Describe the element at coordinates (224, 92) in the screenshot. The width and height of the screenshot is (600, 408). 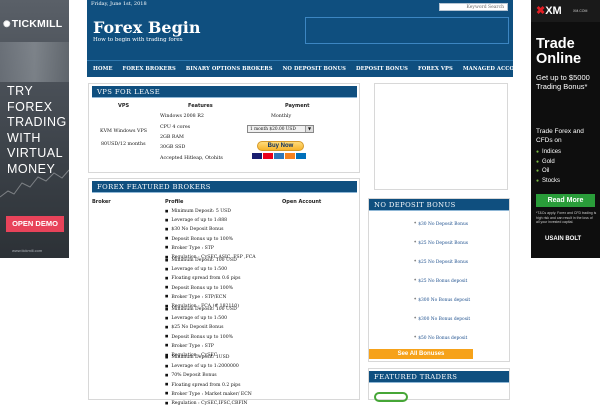
I see `vps-section-title: VPS FOR LEASE` at that location.